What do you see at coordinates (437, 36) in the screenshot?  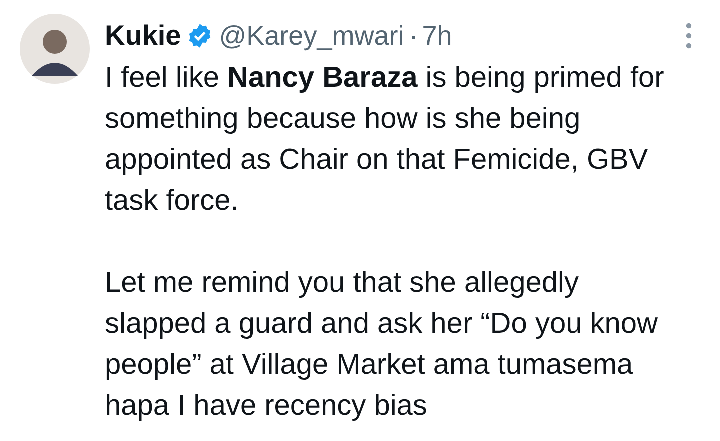 I see `post-time: 7h` at bounding box center [437, 36].